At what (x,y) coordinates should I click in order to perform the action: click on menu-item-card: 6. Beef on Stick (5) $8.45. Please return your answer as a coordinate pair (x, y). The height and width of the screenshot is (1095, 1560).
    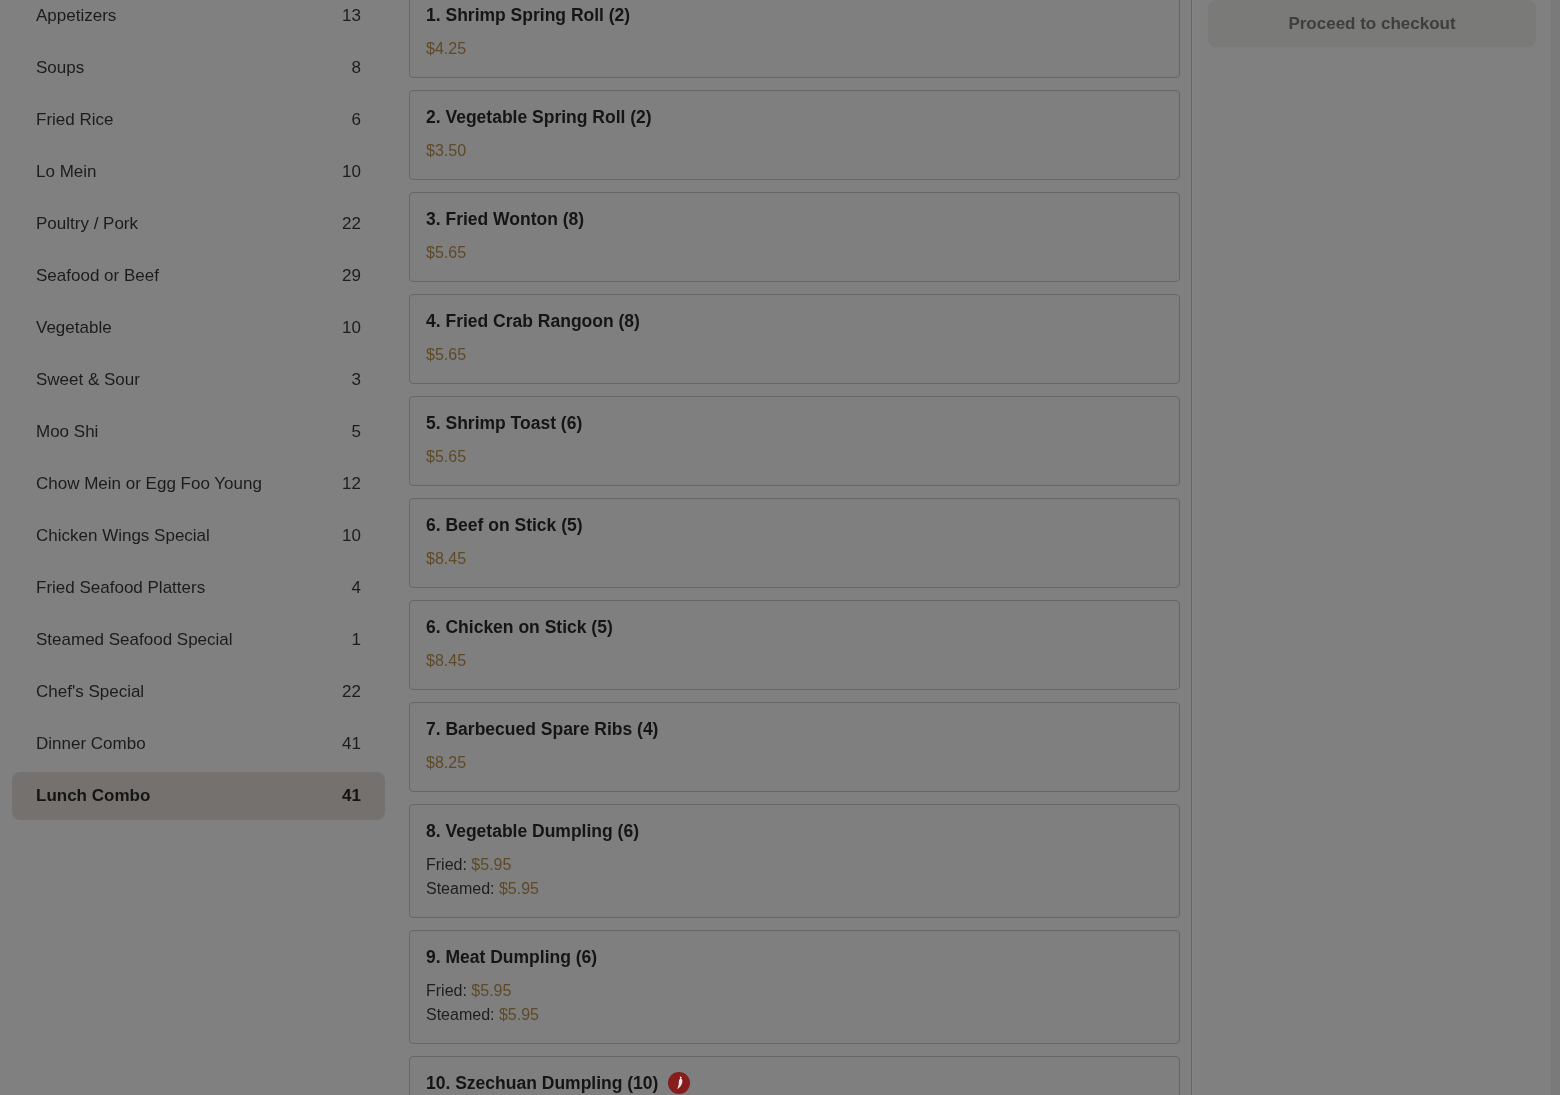
    Looking at the image, I should click on (794, 543).